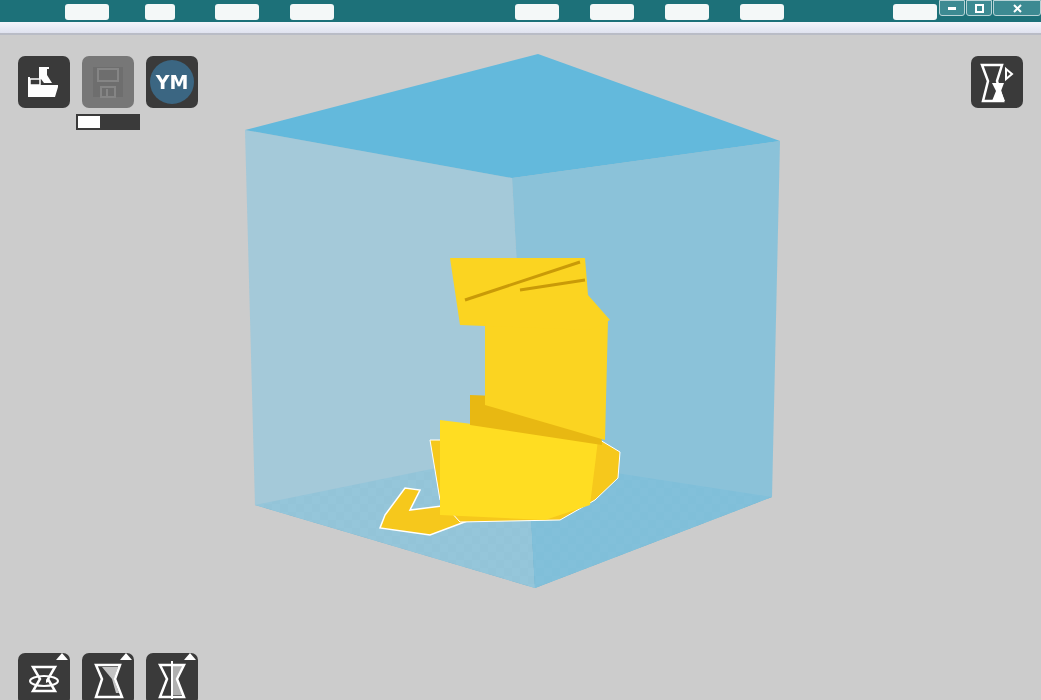 The height and width of the screenshot is (700, 1041). I want to click on scale-button, so click(108, 676).